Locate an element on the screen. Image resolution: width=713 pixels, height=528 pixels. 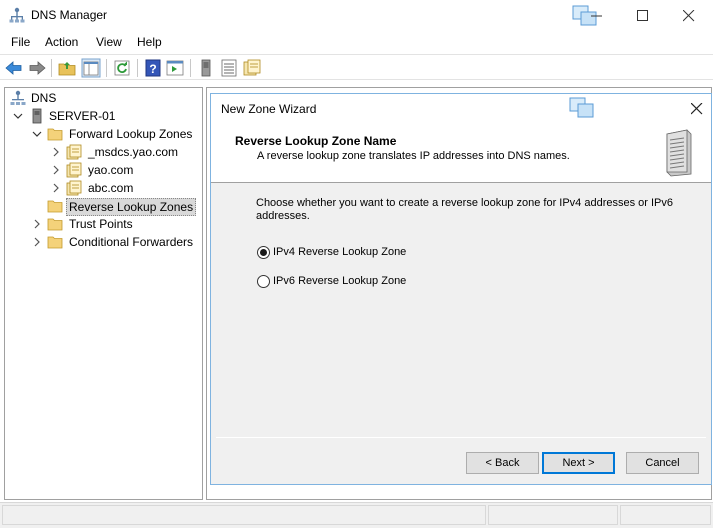
ipv6-radio-button is located at coordinates (263, 281).